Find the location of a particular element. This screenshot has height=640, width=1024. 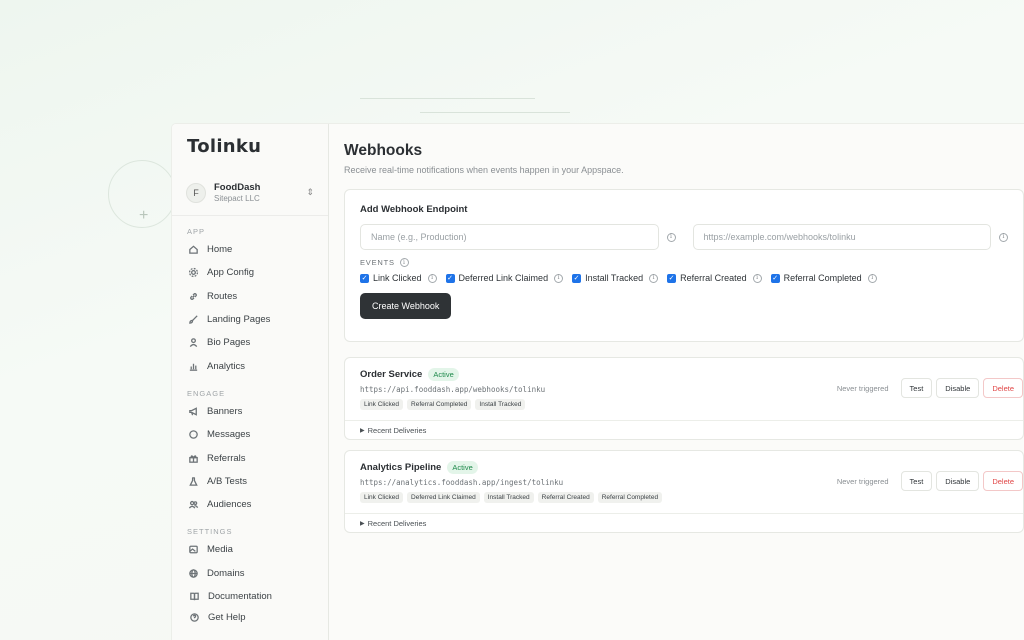

gift-icon is located at coordinates (193, 458).